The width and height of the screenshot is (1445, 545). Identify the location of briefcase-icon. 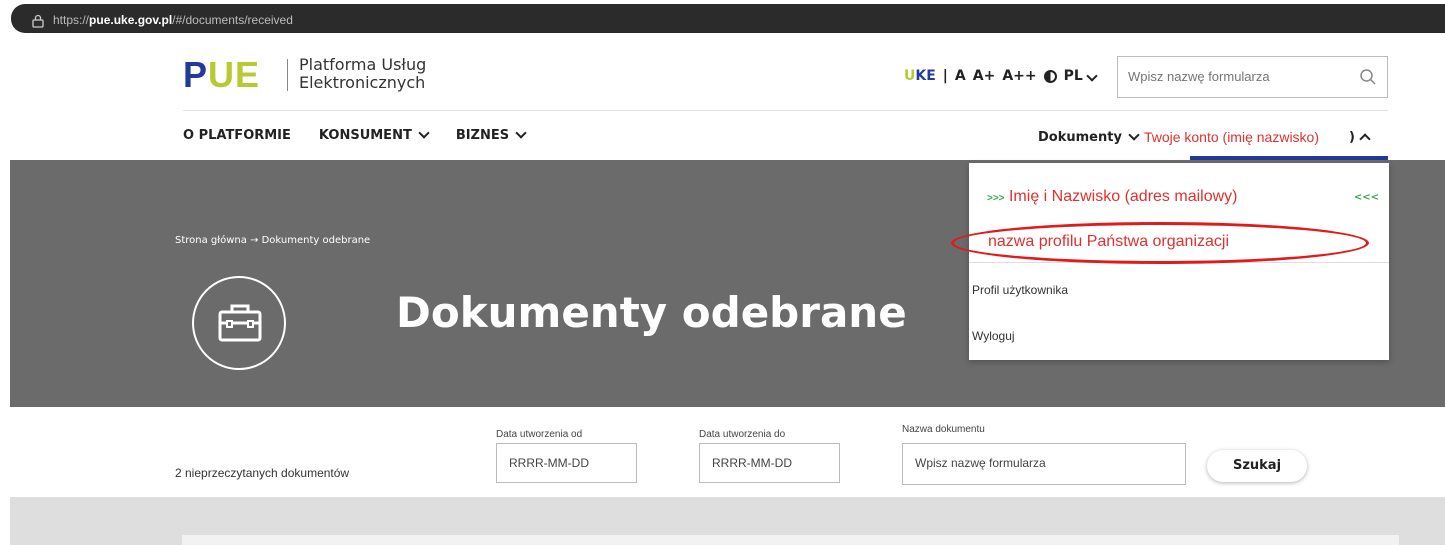
(239, 323).